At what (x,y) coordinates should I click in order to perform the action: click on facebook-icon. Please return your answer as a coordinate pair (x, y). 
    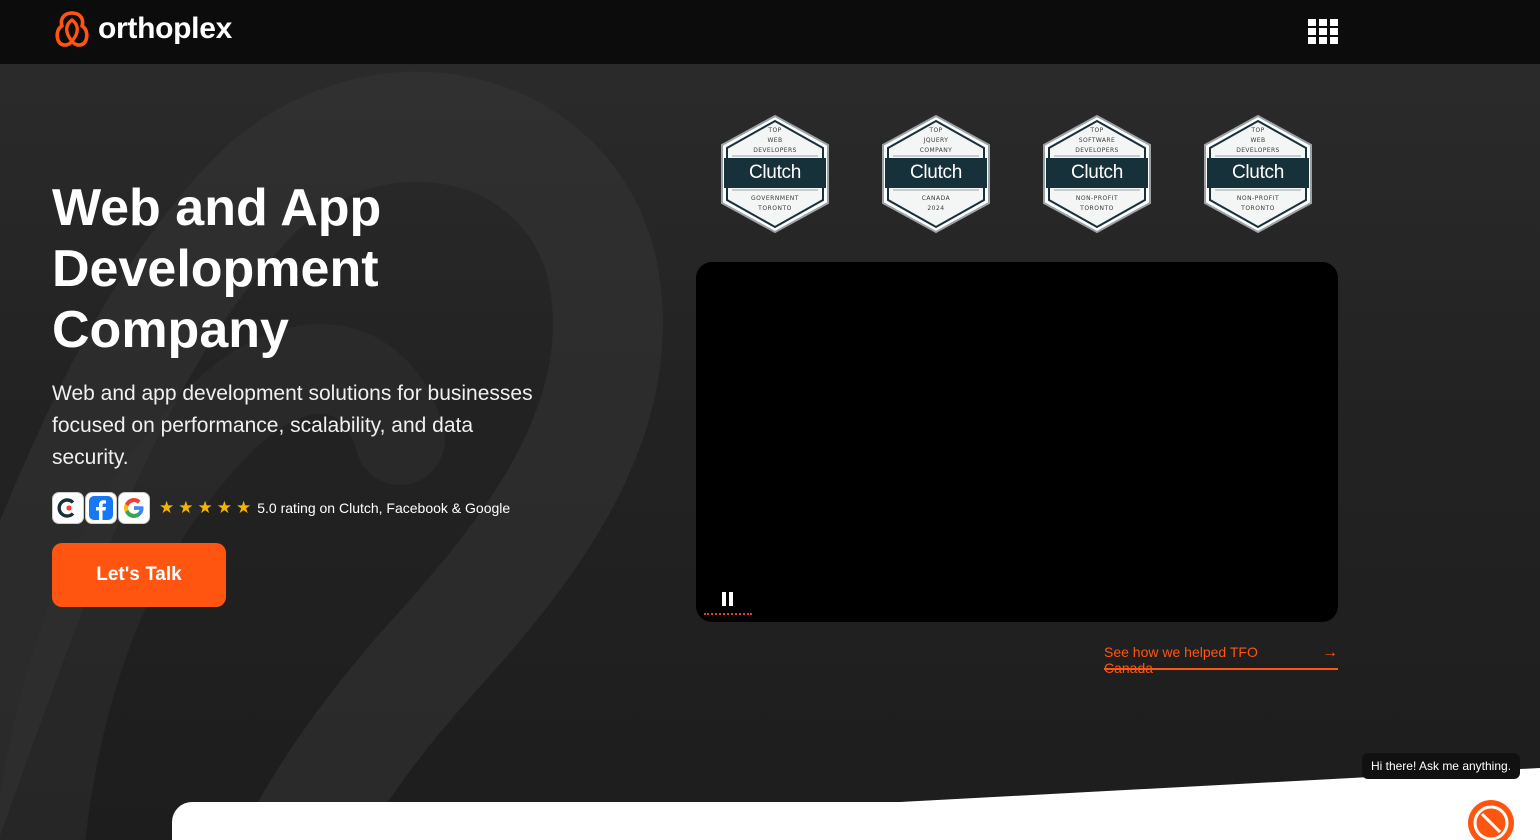
    Looking at the image, I should click on (101, 508).